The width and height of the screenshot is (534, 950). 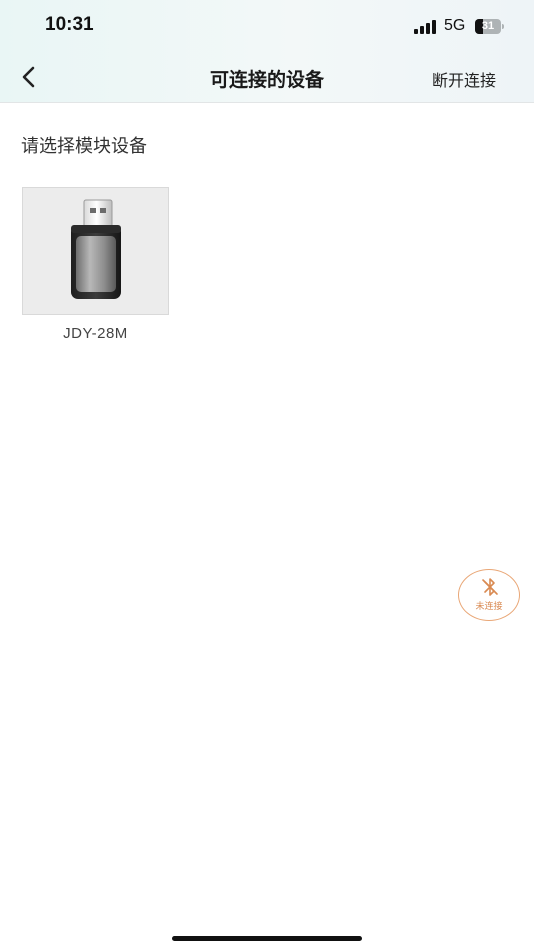 I want to click on device-name: JDY-28M, so click(x=95, y=333).